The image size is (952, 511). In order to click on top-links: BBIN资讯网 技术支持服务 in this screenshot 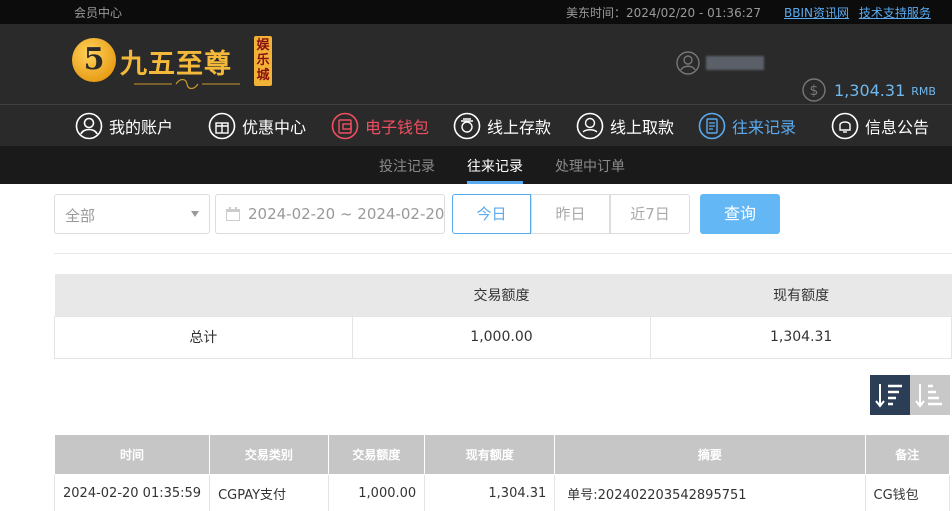, I will do `click(860, 12)`.